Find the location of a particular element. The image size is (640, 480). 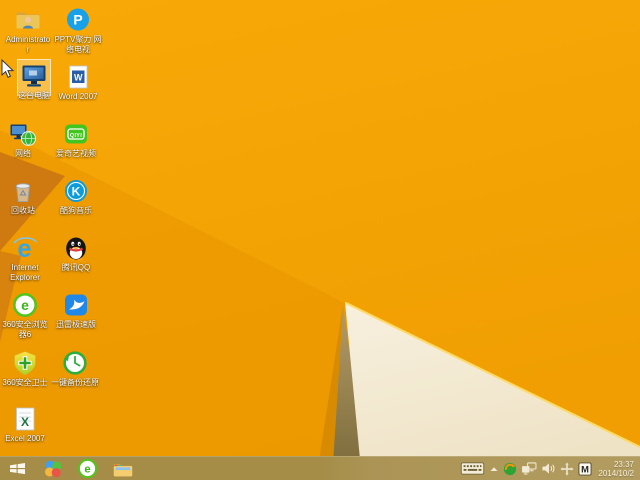

icon-label: 网络 is located at coordinates (23, 153).